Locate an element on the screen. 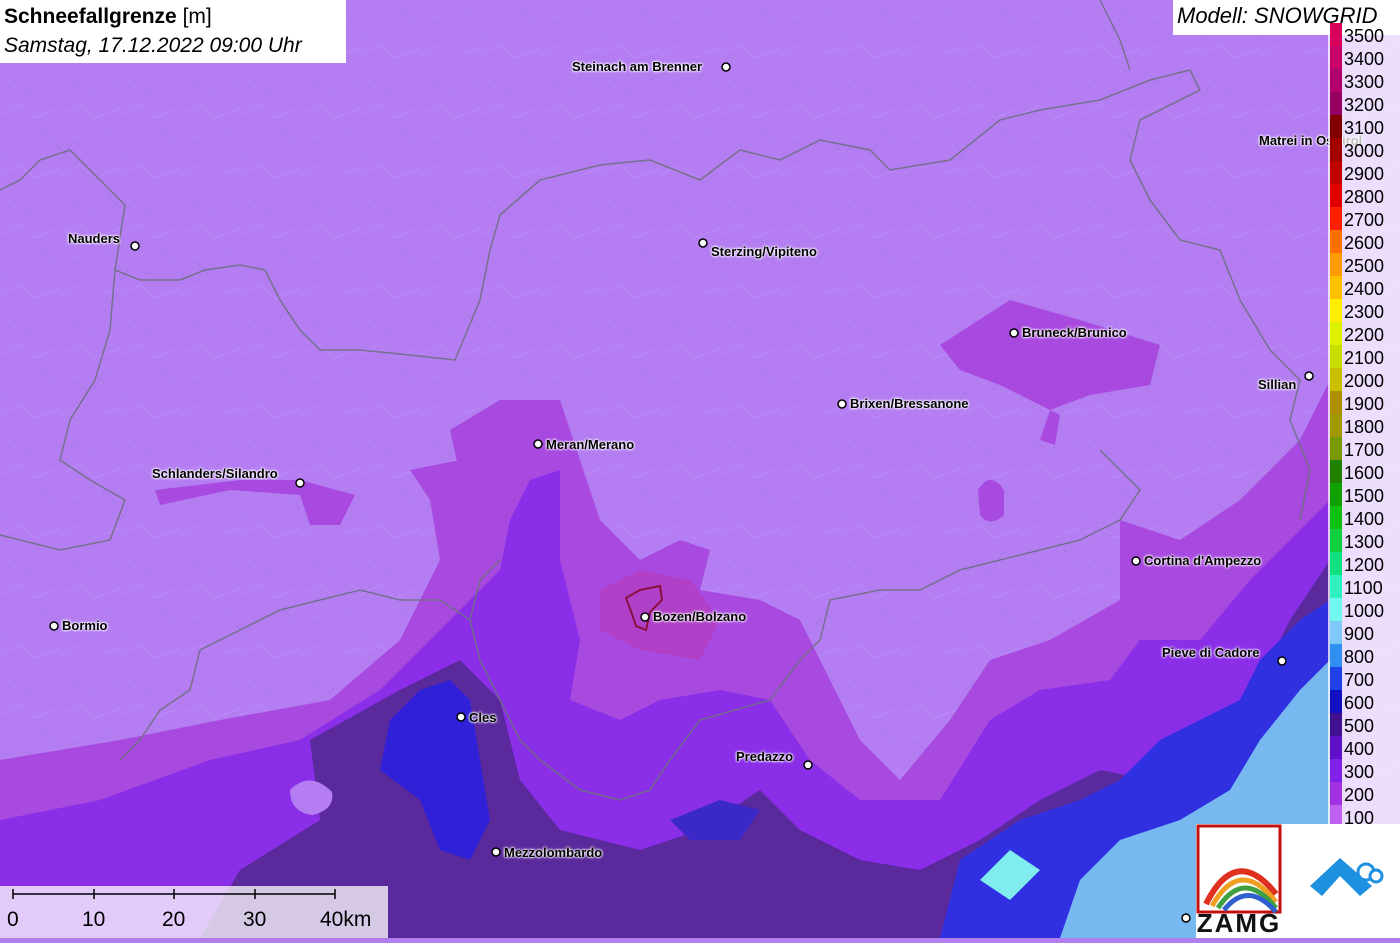 The height and width of the screenshot is (943, 1400). legend-row: 1800 is located at coordinates (1364, 425).